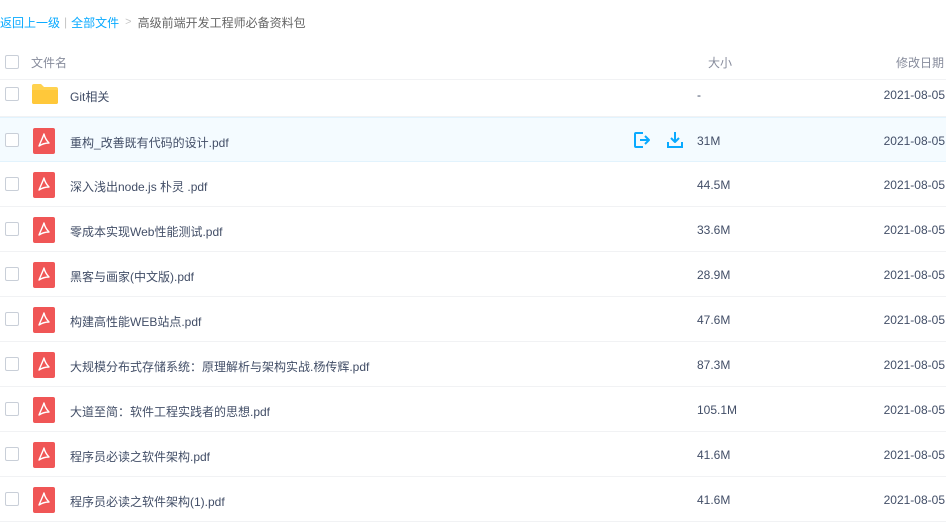  I want to click on file-name: 大道至简：软件工程实践者的思想.pdf, so click(170, 411).